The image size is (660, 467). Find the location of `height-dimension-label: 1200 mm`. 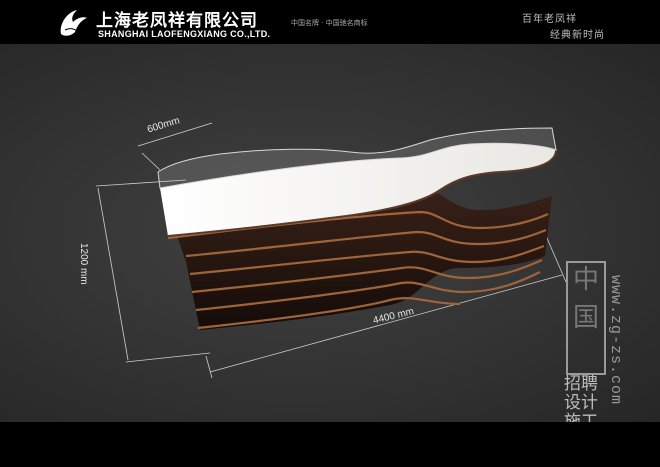

height-dimension-label: 1200 mm is located at coordinates (83, 264).